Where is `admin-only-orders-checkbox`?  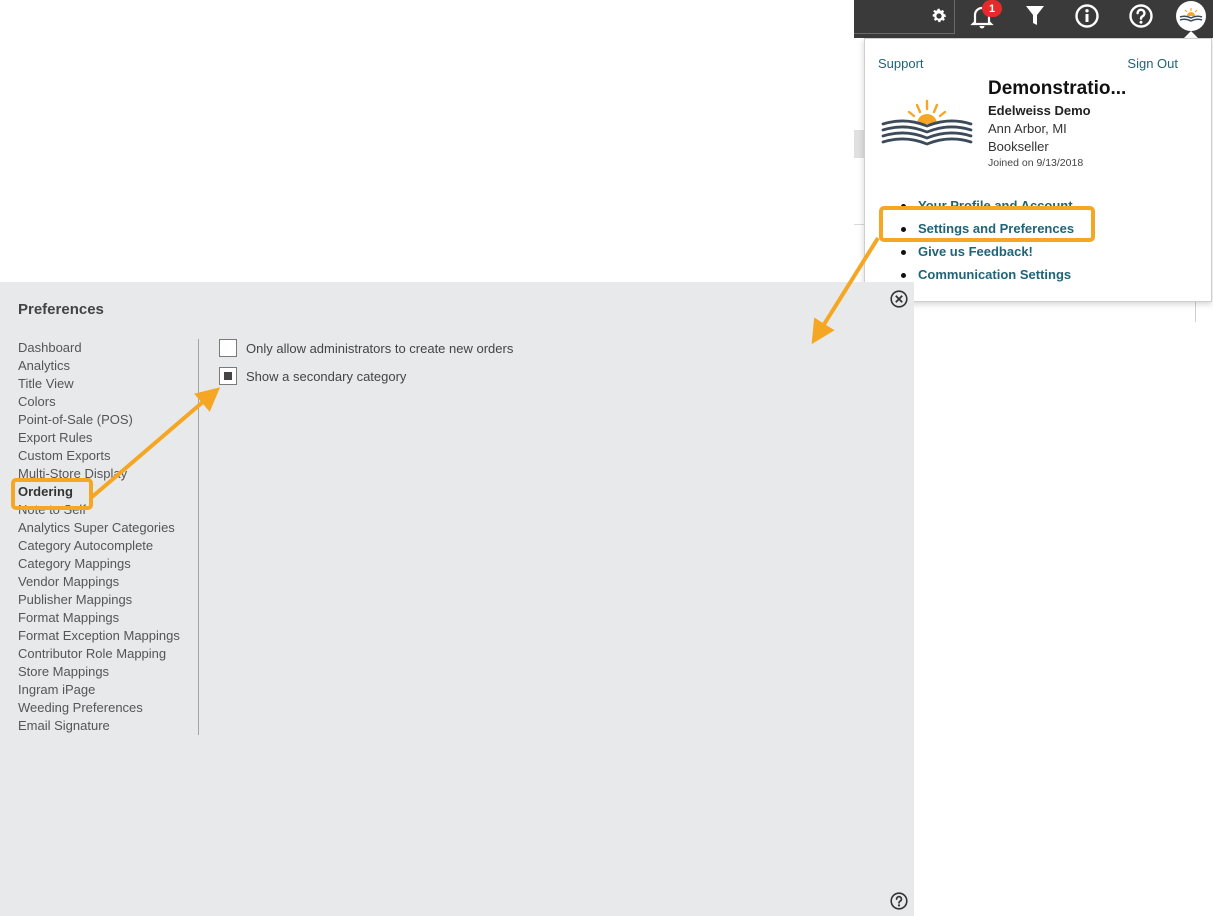 admin-only-orders-checkbox is located at coordinates (228, 348).